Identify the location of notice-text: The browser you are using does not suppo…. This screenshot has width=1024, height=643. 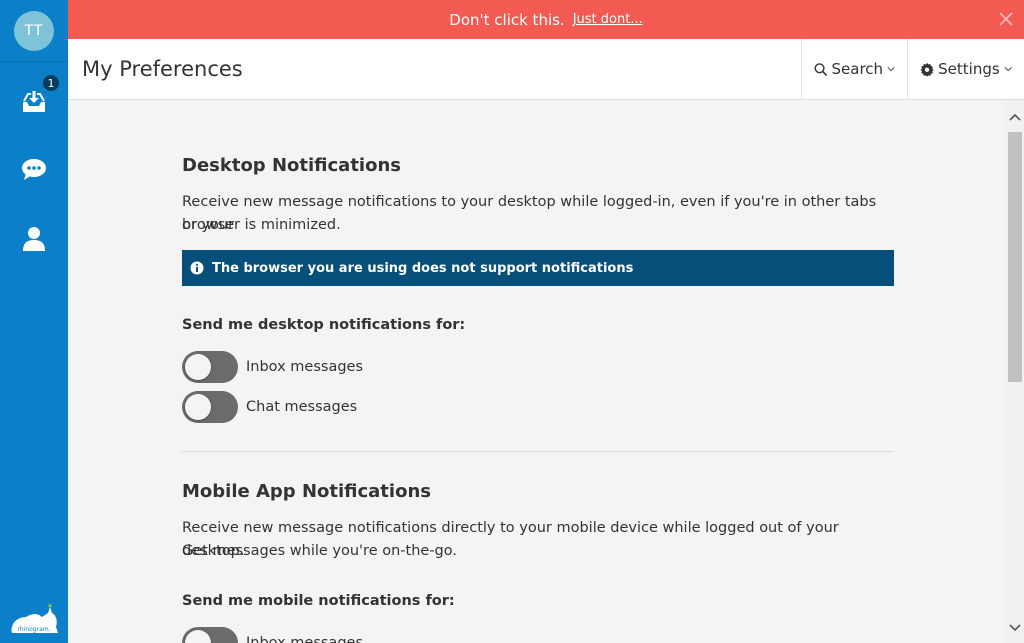
(423, 268).